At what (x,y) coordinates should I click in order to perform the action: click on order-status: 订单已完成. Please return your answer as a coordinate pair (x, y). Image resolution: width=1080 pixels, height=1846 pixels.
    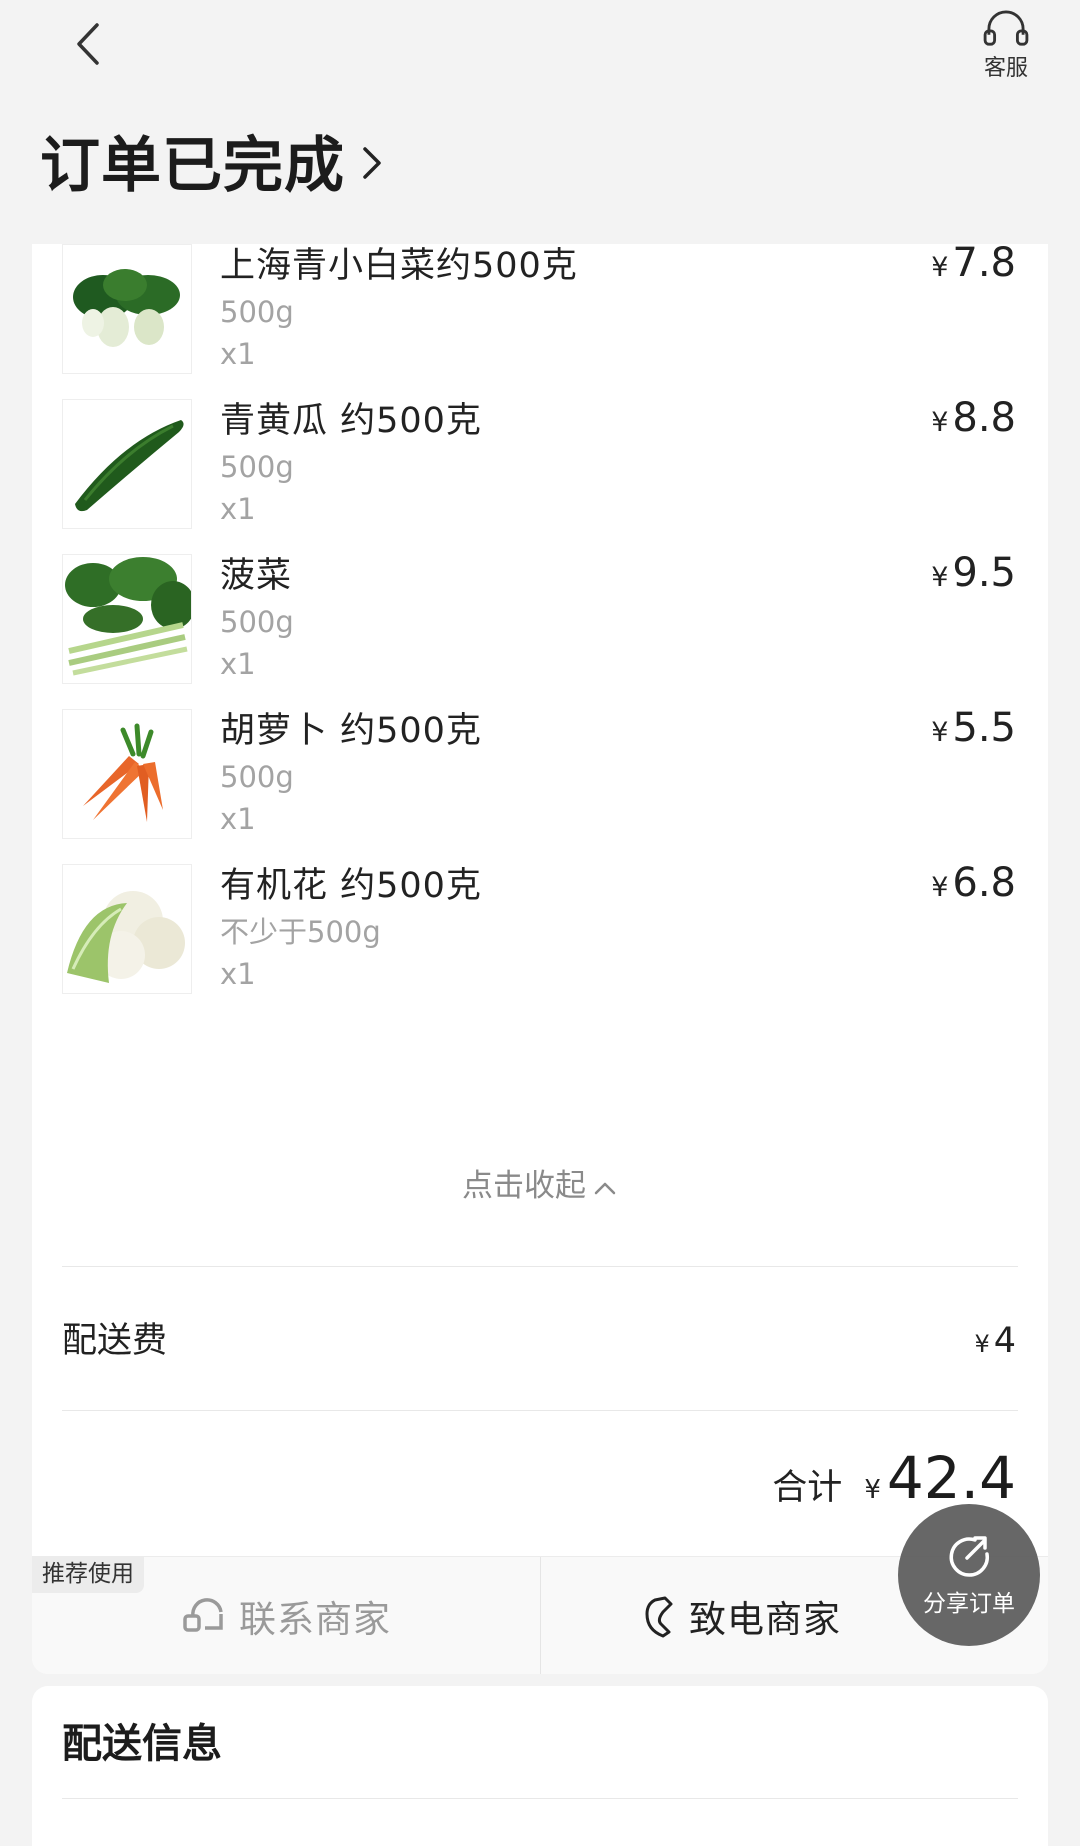
    Looking at the image, I should click on (212, 160).